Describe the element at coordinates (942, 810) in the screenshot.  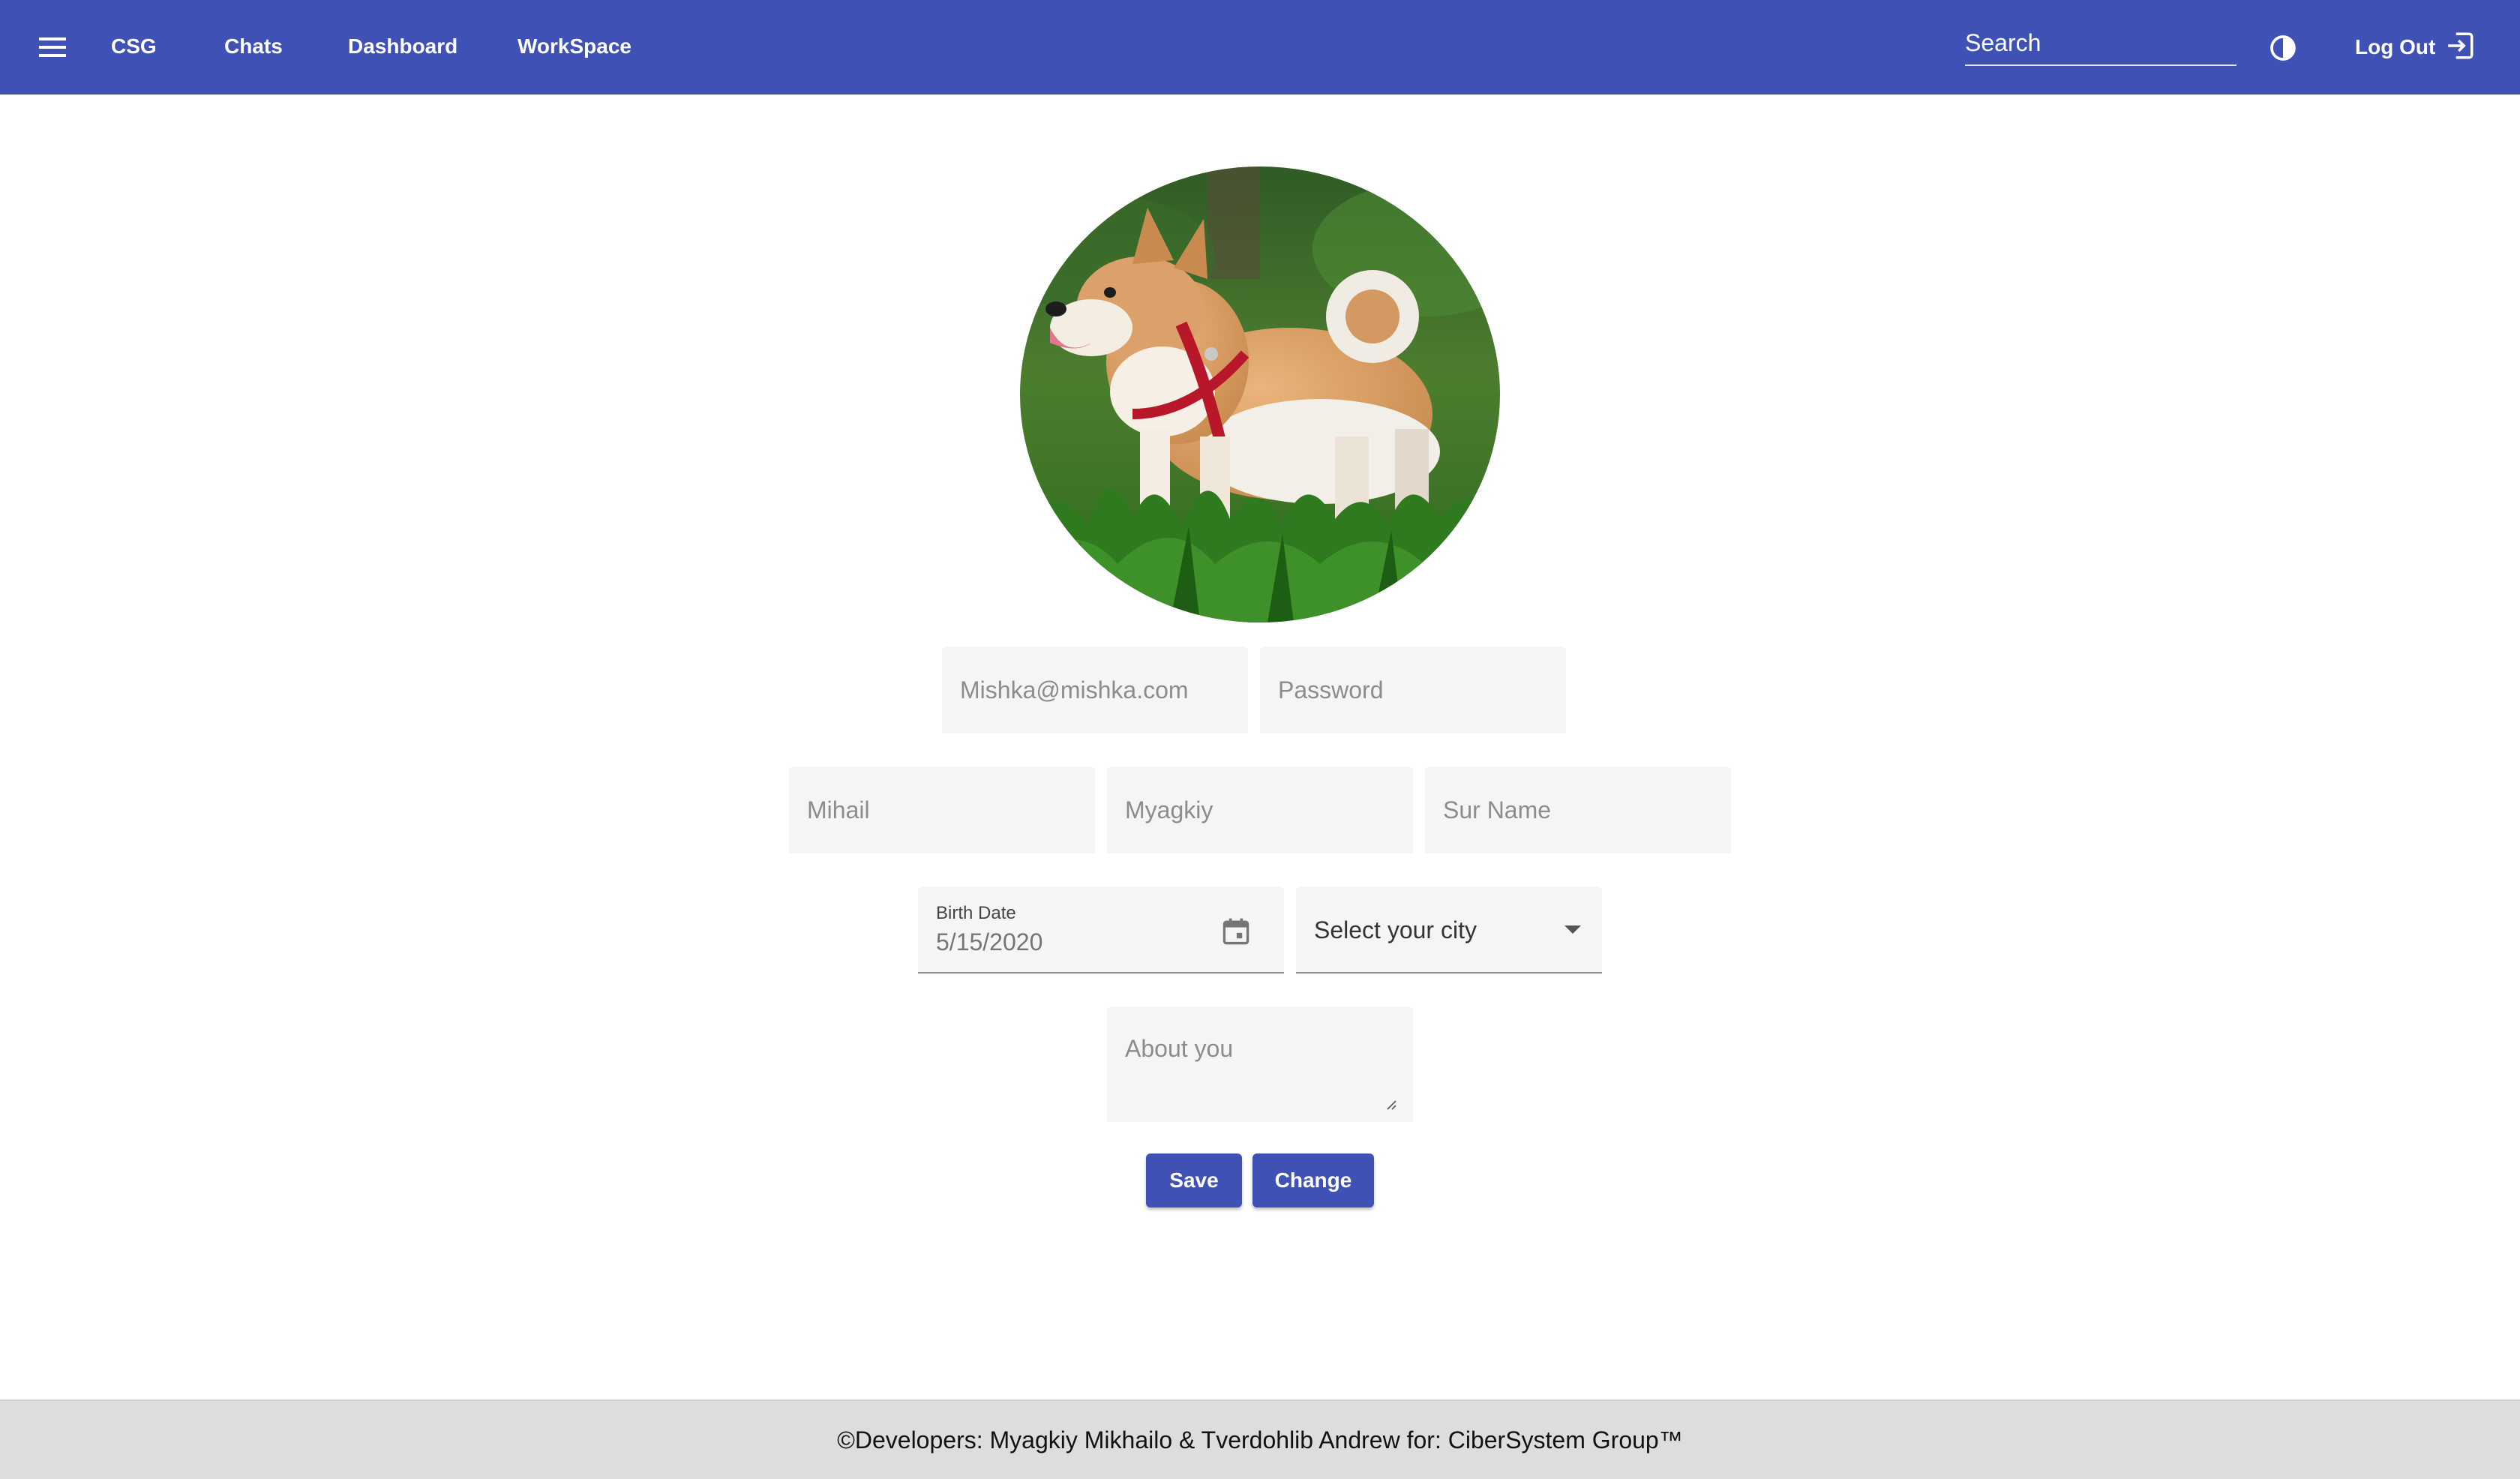
I see `first-name-field` at that location.